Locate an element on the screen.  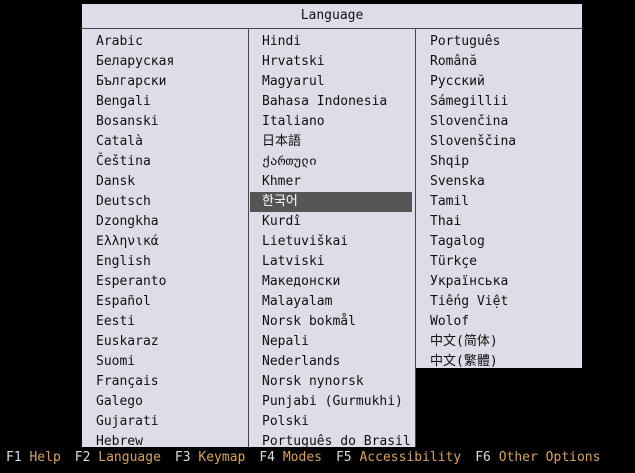
language-option: Tagalog is located at coordinates (505, 242).